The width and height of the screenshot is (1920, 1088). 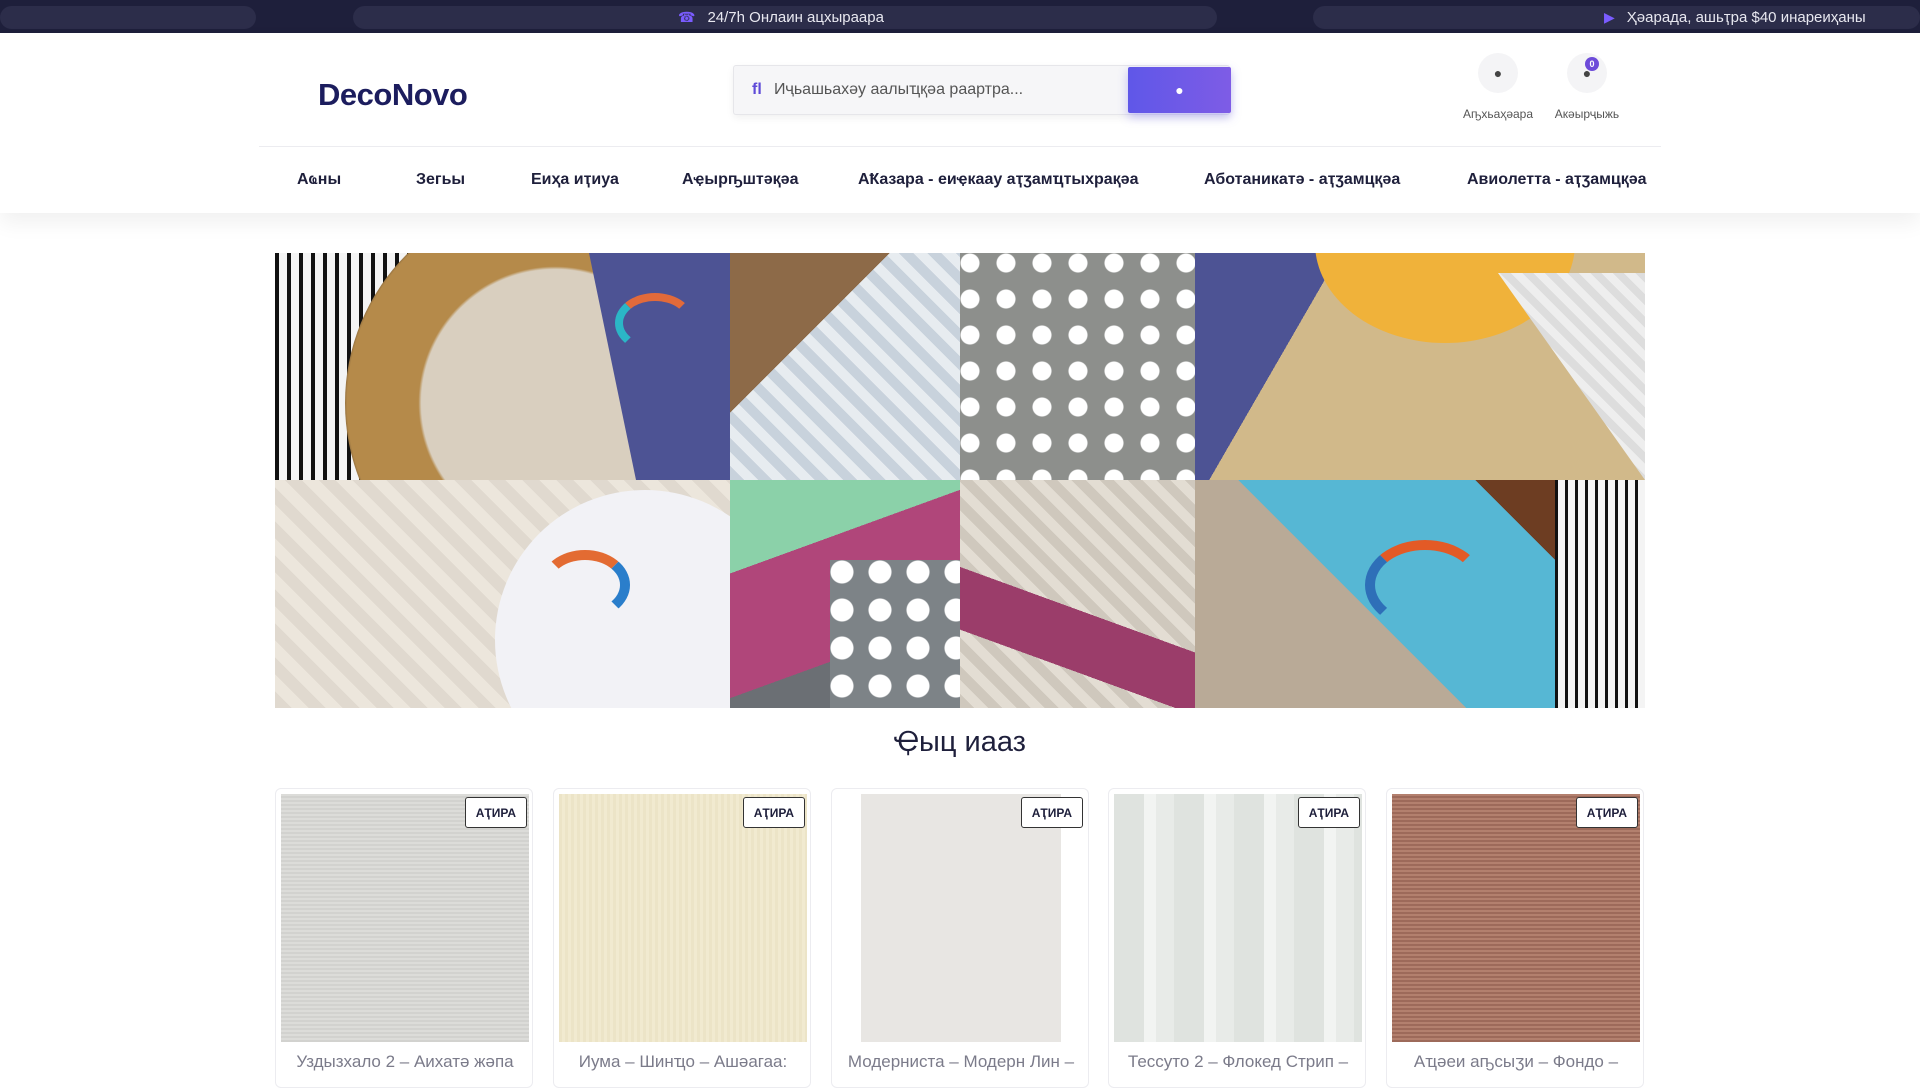 What do you see at coordinates (575, 180) in the screenshot?
I see `nav-item-bestsellers: Еиҳа иҭиуа` at bounding box center [575, 180].